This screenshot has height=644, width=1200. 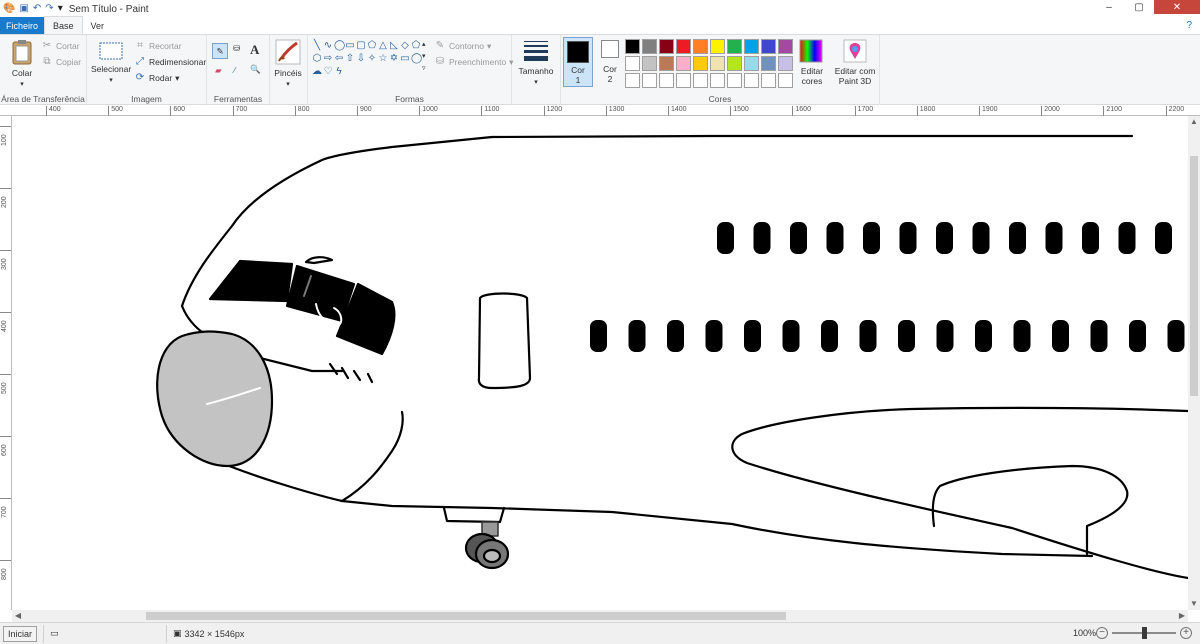 I want to click on scroll-down-arrow: ▼, so click(x=1194, y=604).